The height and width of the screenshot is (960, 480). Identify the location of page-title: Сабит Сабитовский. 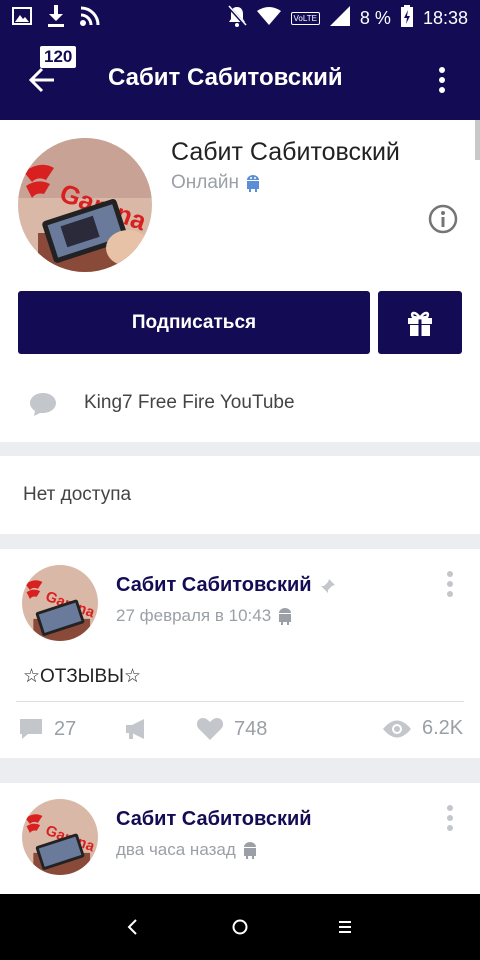
(225, 77).